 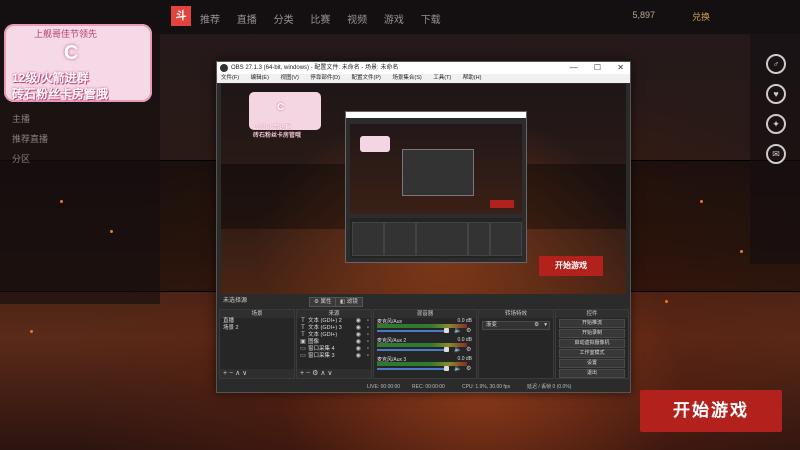 I want to click on nav-item: 下载, so click(x=431, y=20).